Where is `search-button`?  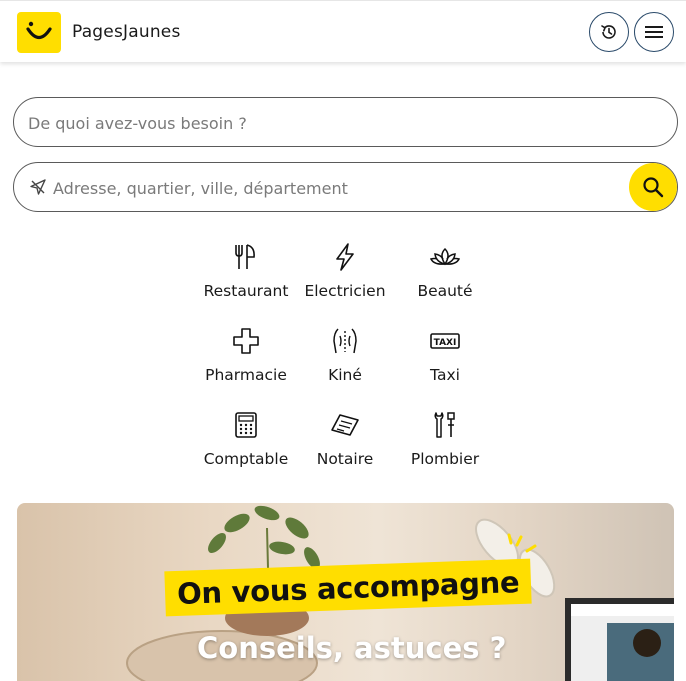
search-button is located at coordinates (653, 187).